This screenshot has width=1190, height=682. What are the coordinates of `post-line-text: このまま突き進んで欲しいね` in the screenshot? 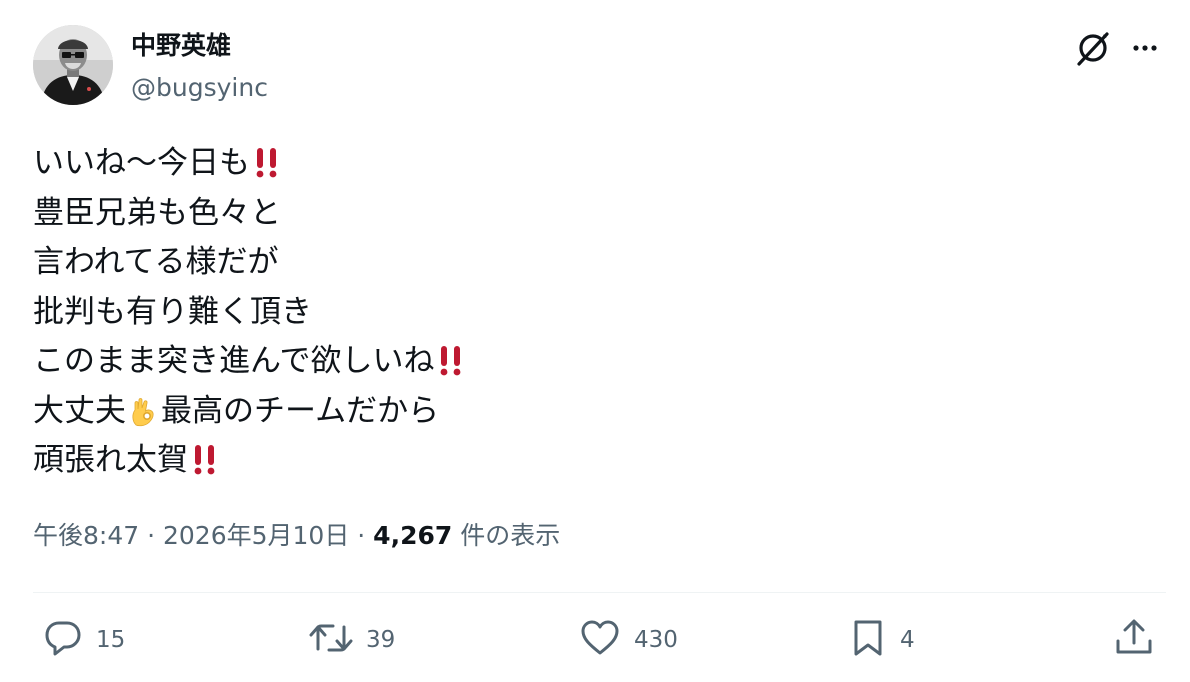 It's located at (234, 361).